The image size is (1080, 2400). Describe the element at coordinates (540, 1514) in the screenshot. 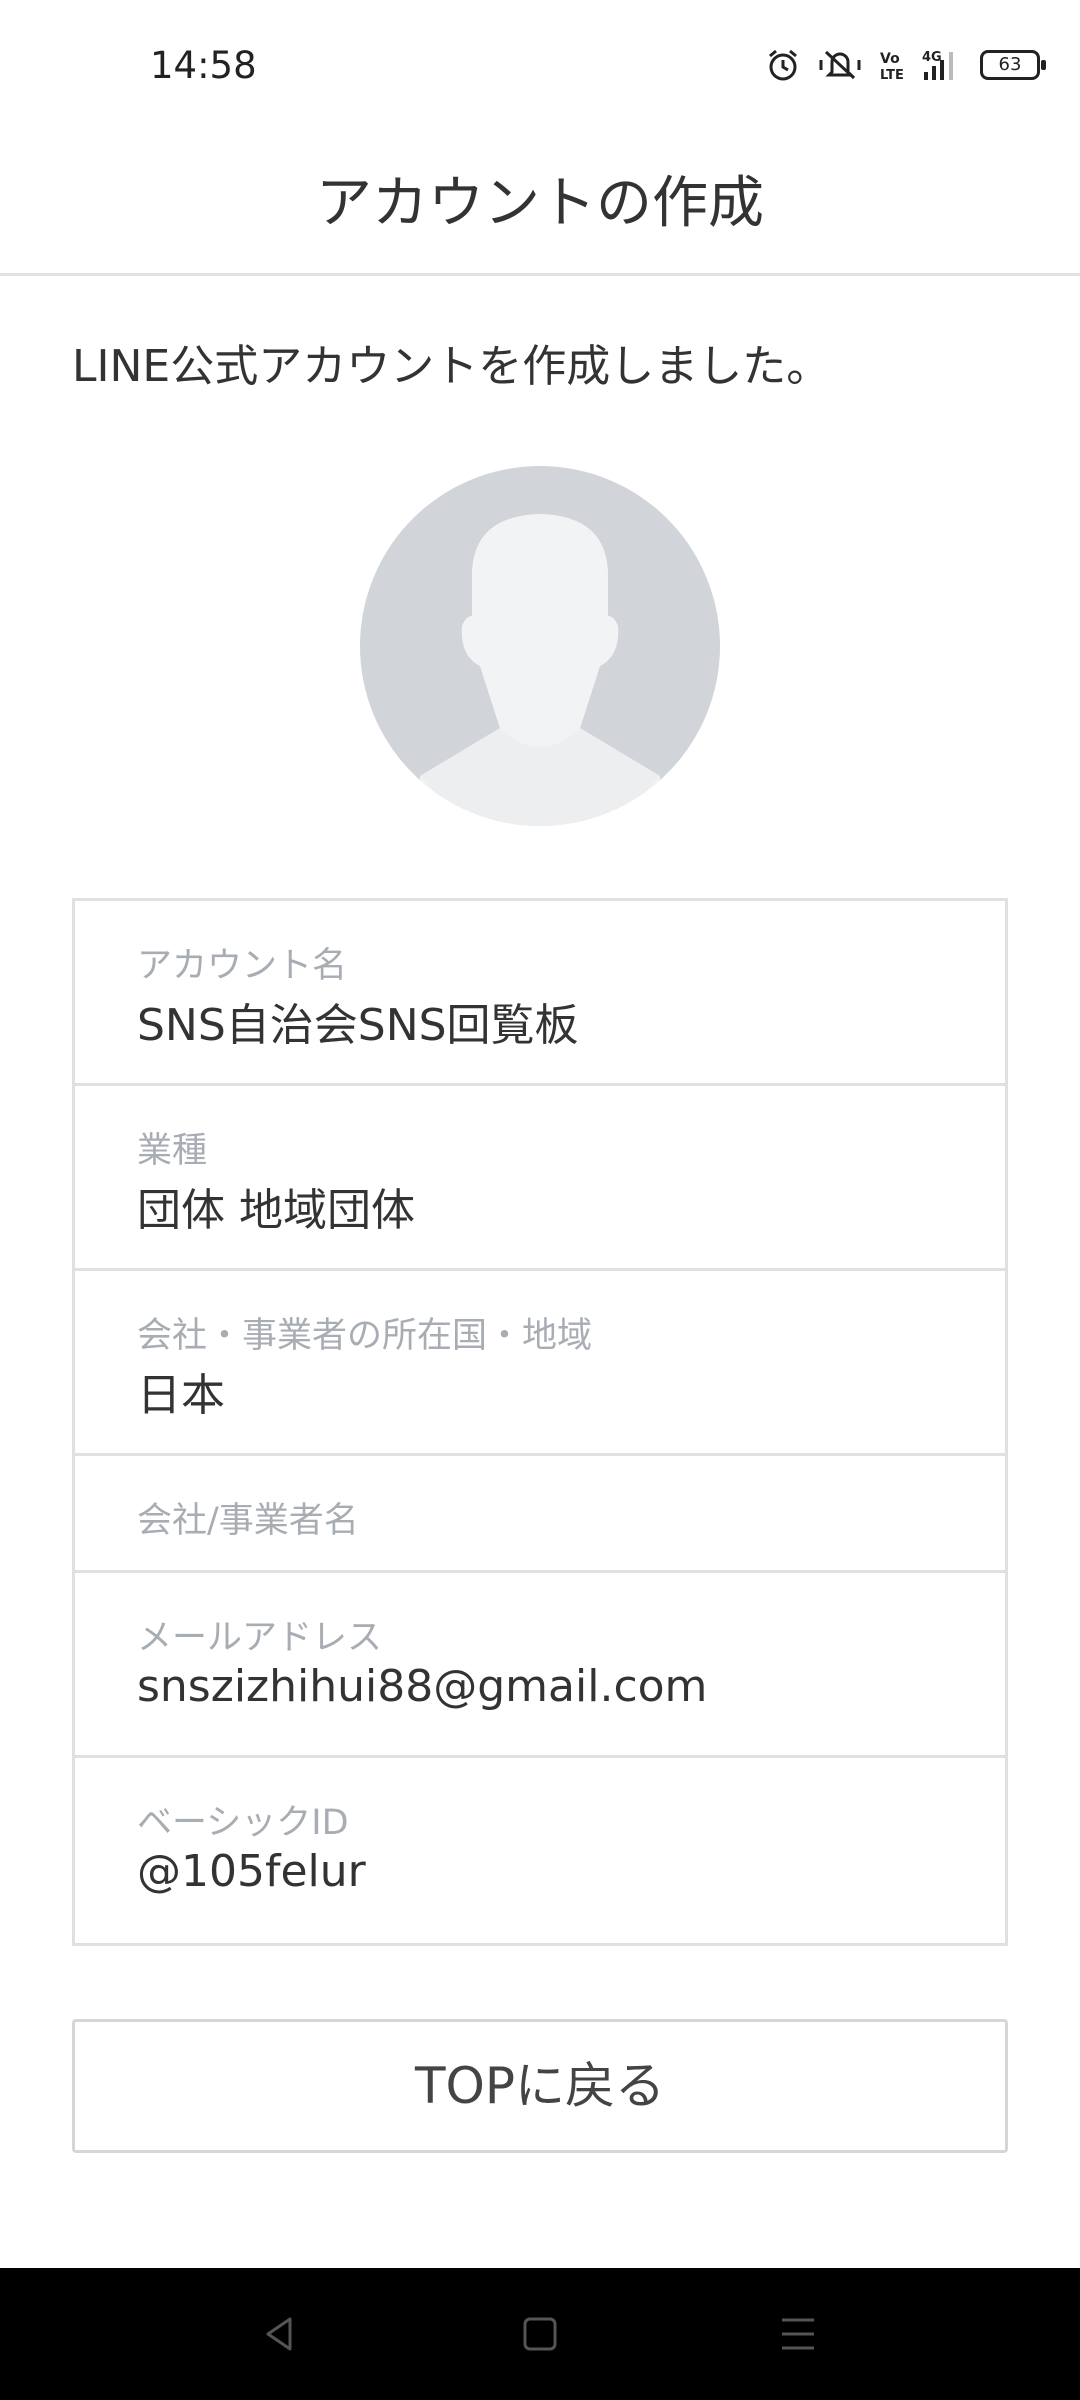

I see `field-company-name: 会社/事業者名` at that location.